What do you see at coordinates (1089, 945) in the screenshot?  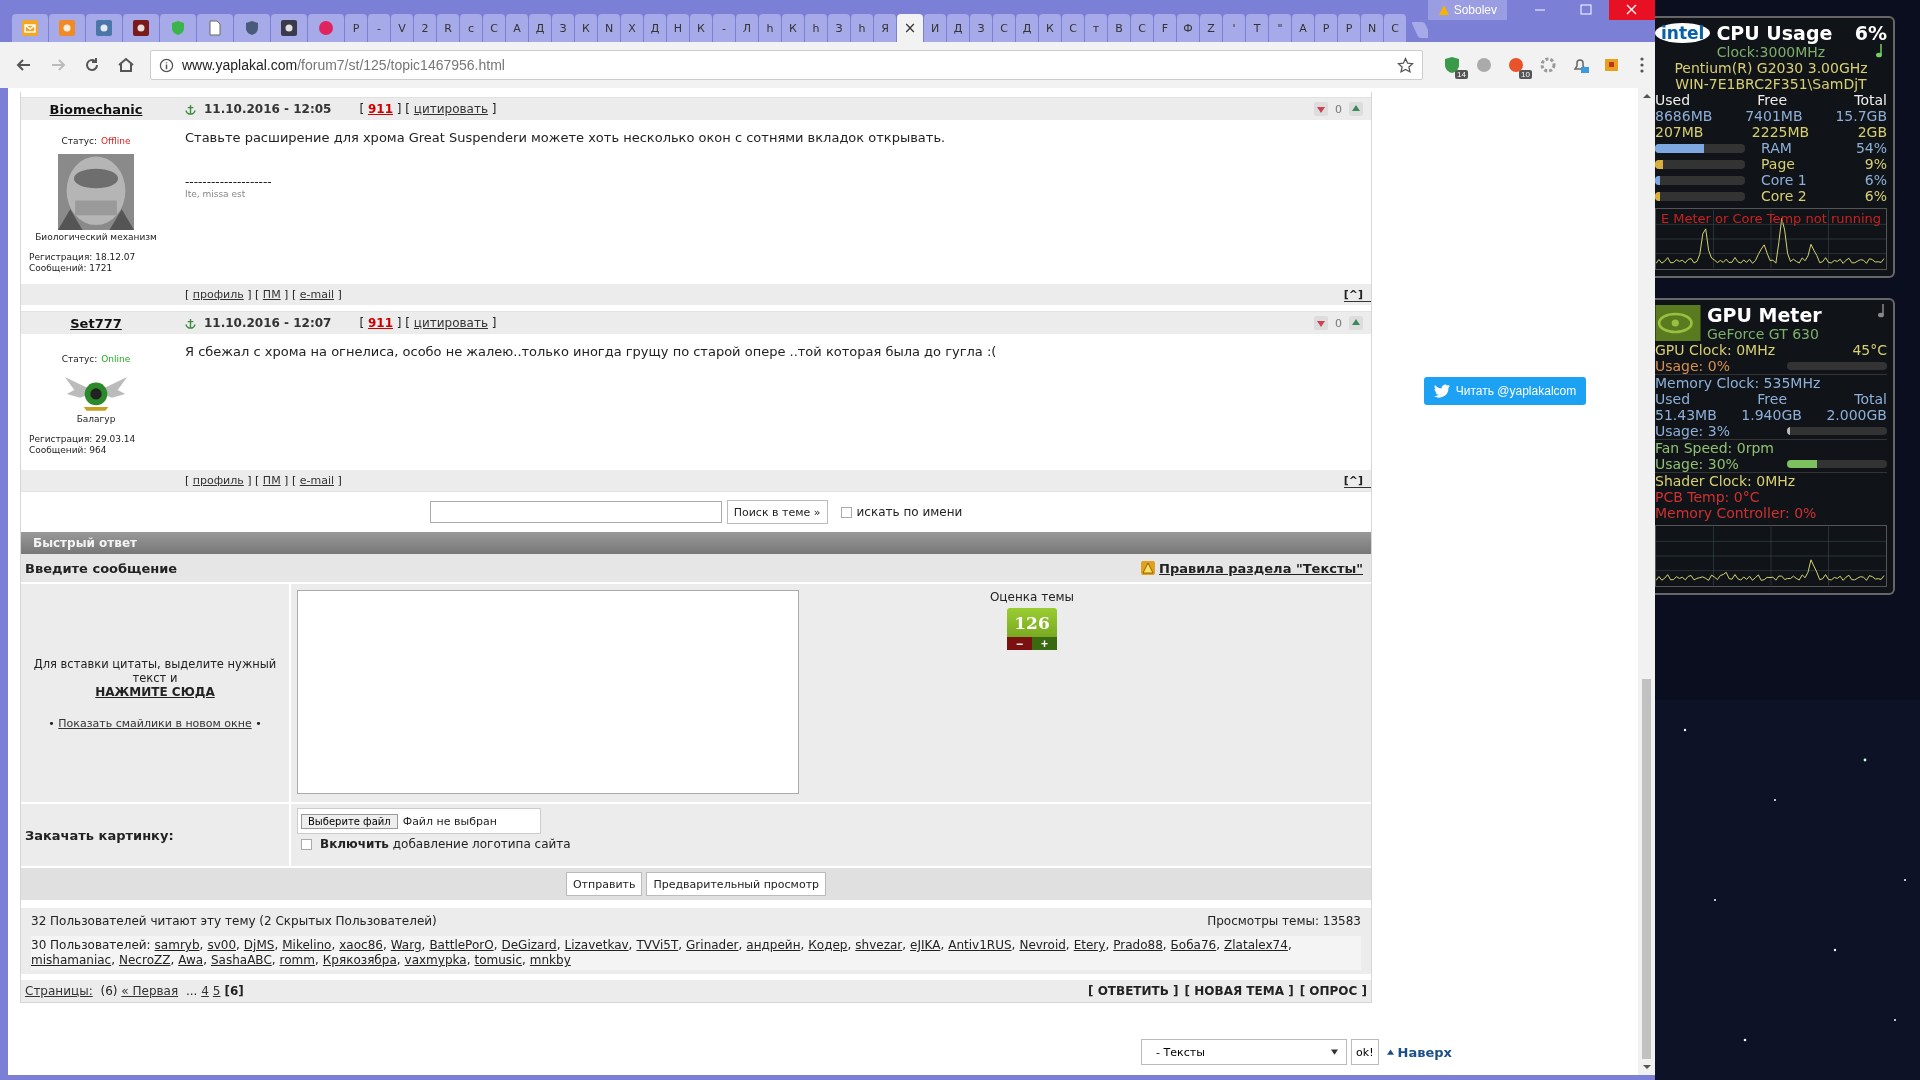 I see `user-link: Etery` at bounding box center [1089, 945].